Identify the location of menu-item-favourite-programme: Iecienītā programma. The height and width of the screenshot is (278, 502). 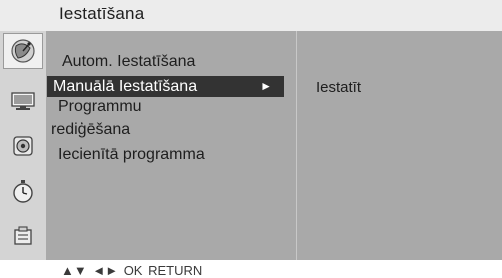
(131, 155).